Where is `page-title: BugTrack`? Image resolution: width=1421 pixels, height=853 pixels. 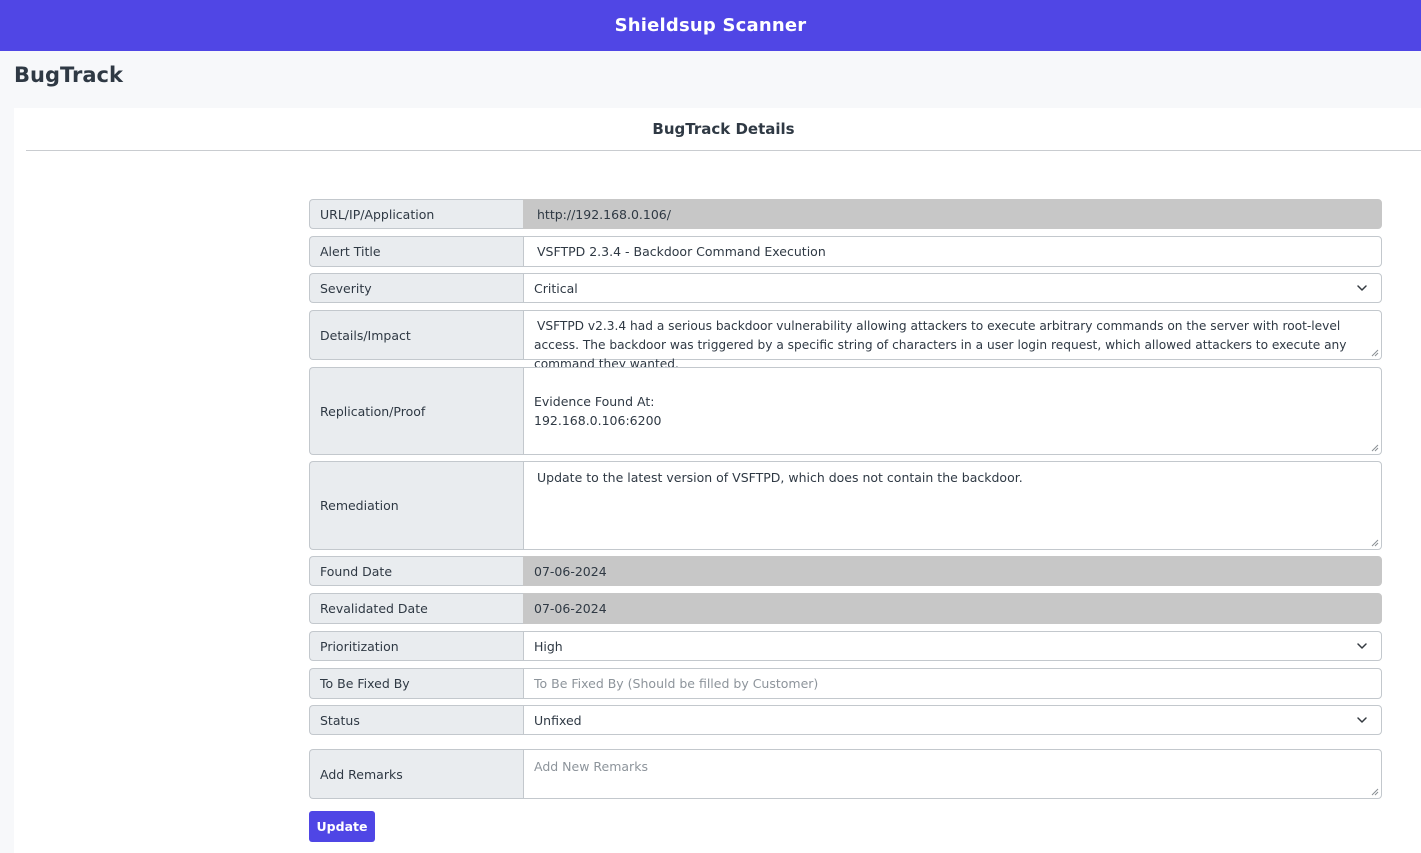 page-title: BugTrack is located at coordinates (68, 75).